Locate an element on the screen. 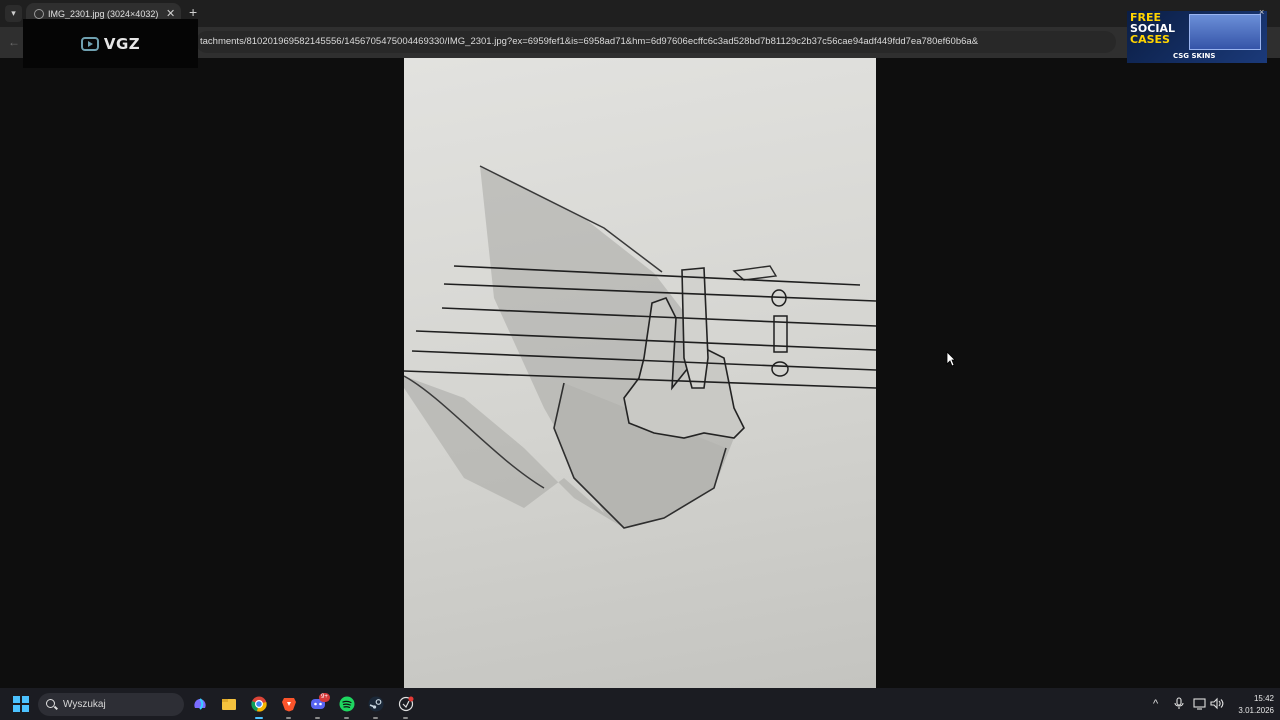 Image resolution: width=1280 pixels, height=720 pixels. clock-date: 3.01.2026 is located at coordinates (1256, 710).